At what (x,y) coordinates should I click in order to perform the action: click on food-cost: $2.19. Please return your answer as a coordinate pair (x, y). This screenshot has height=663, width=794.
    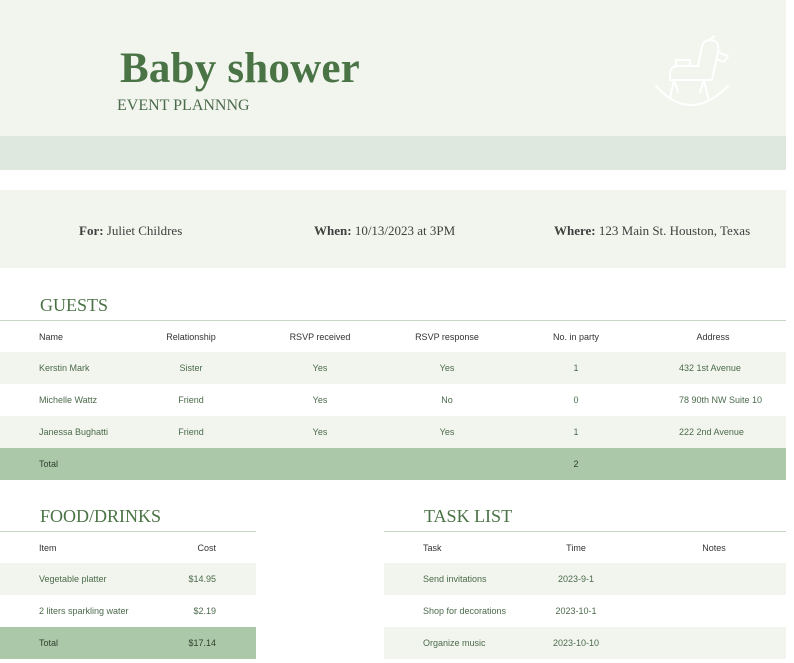
    Looking at the image, I should click on (204, 611).